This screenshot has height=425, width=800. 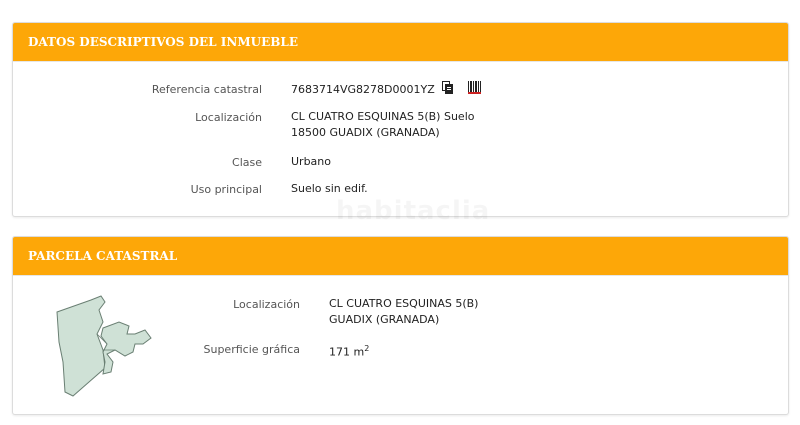 I want to click on superficie-unit-sup: 2, so click(x=367, y=348).